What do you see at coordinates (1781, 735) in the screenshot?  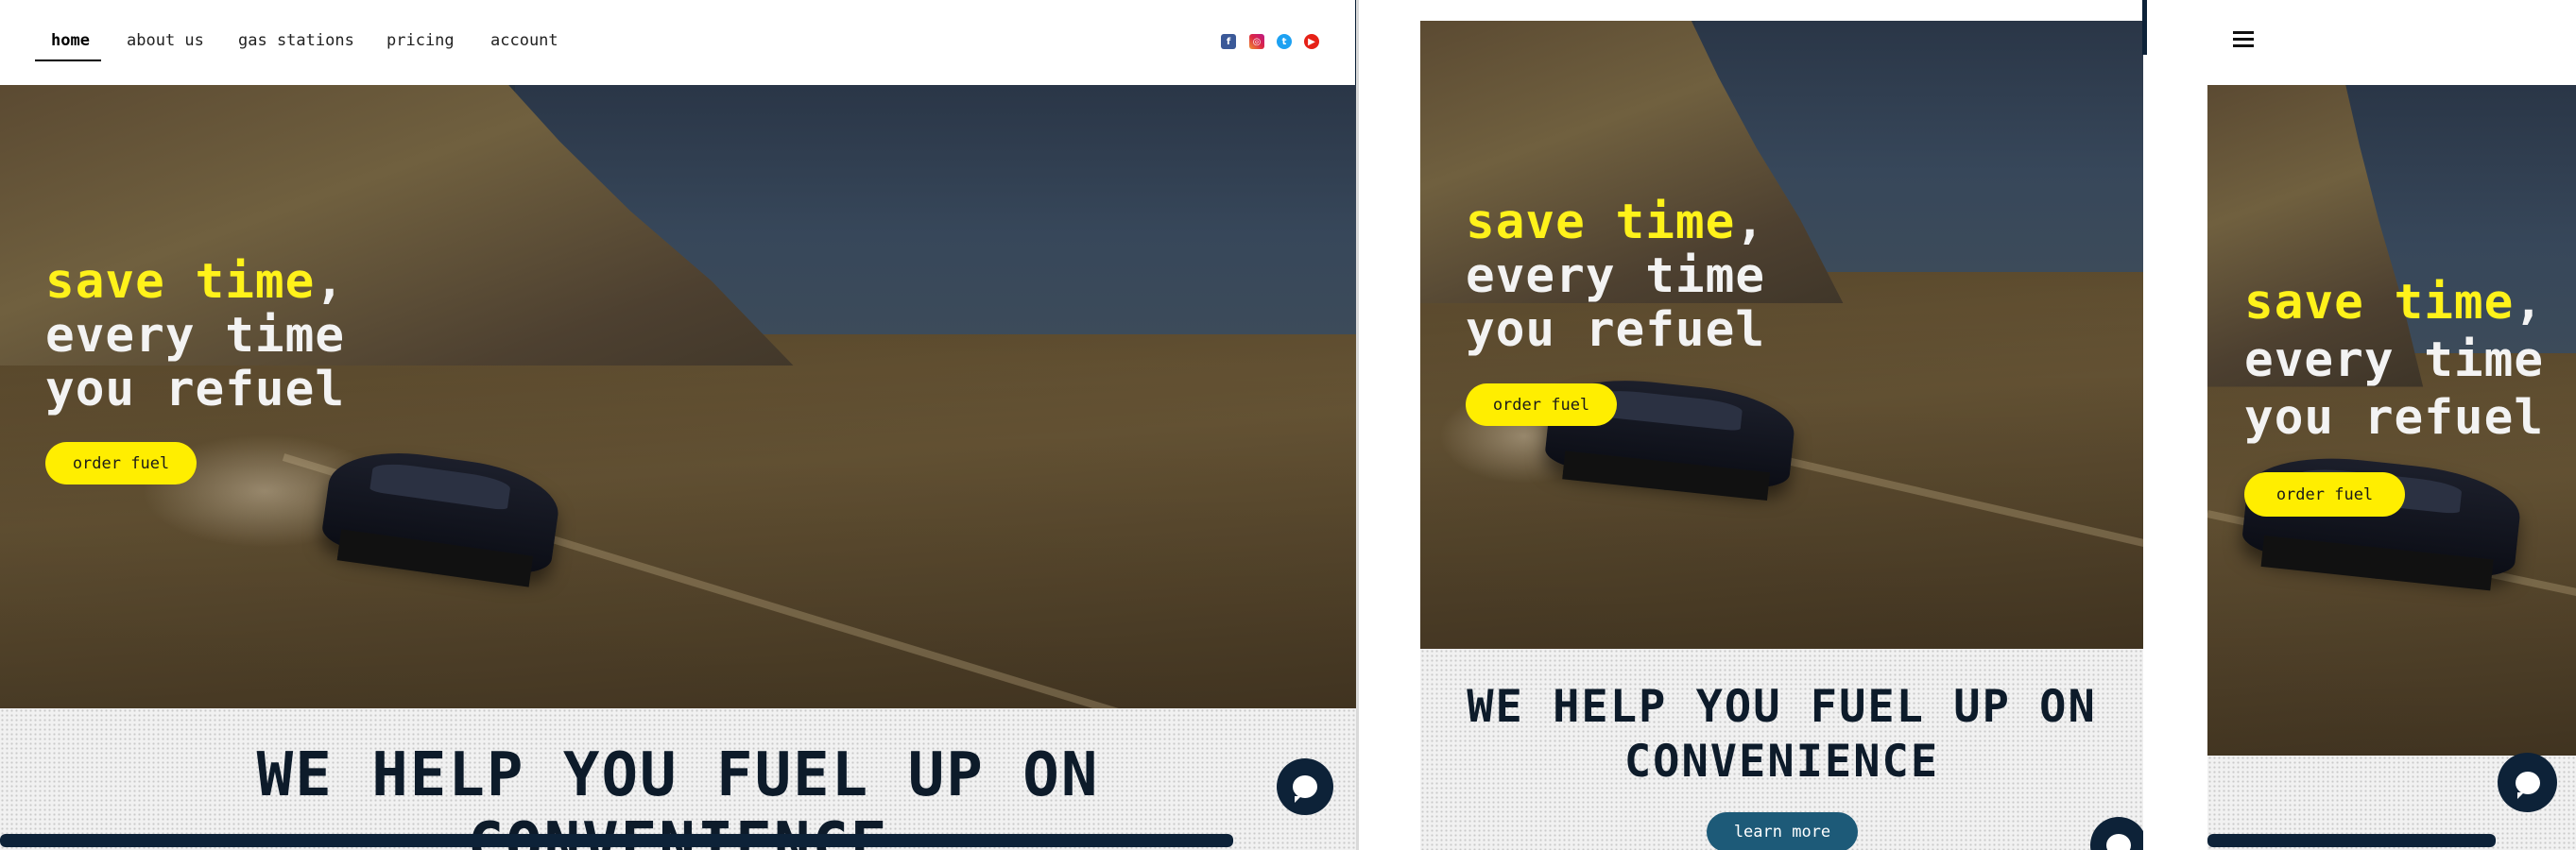 I see `convenience-heading: WE HELP YOU FUEL UP ON CONVENIENCE` at bounding box center [1781, 735].